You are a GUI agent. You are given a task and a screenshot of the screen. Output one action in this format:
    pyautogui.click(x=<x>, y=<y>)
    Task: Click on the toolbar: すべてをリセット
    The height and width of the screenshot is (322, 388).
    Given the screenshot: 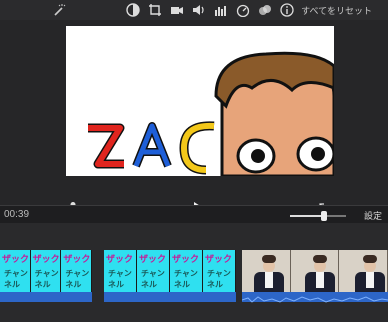 What is the action you would take?
    pyautogui.click(x=194, y=10)
    